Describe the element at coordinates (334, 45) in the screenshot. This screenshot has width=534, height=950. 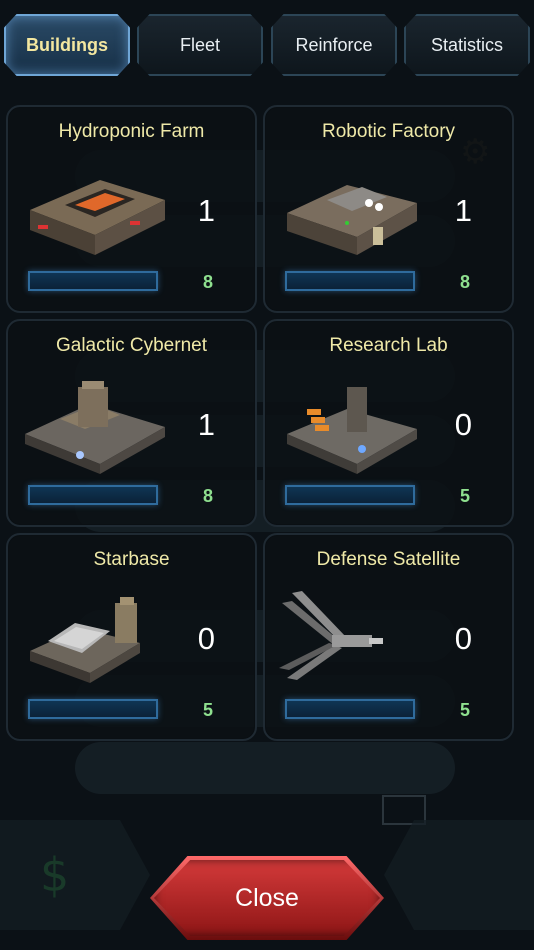
I see `tab-reinforce: Reinforce` at that location.